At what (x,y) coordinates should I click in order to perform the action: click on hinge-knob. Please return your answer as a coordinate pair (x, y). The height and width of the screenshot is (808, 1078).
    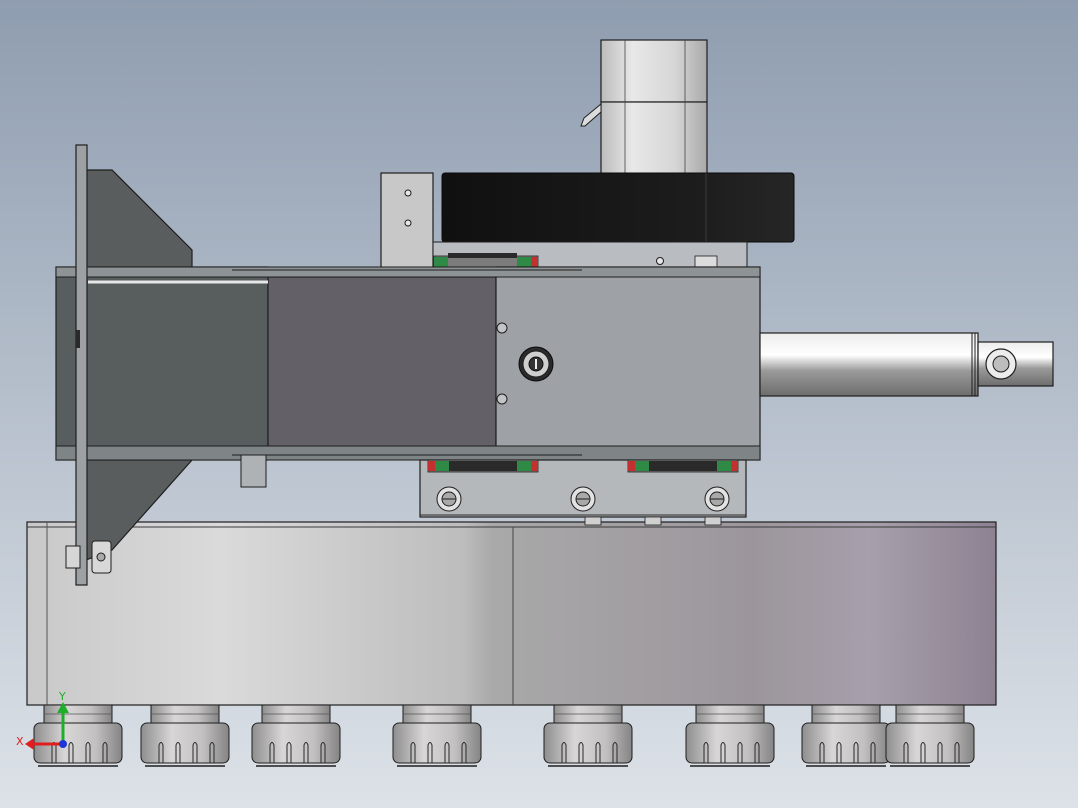
    Looking at the image, I should click on (536, 364).